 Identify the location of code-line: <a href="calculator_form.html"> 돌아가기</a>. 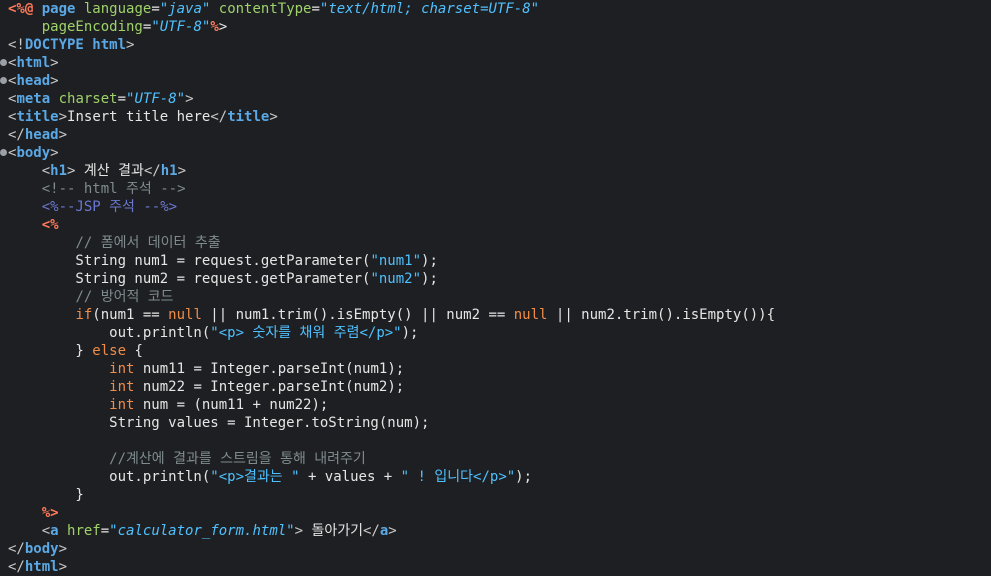
(495, 531).